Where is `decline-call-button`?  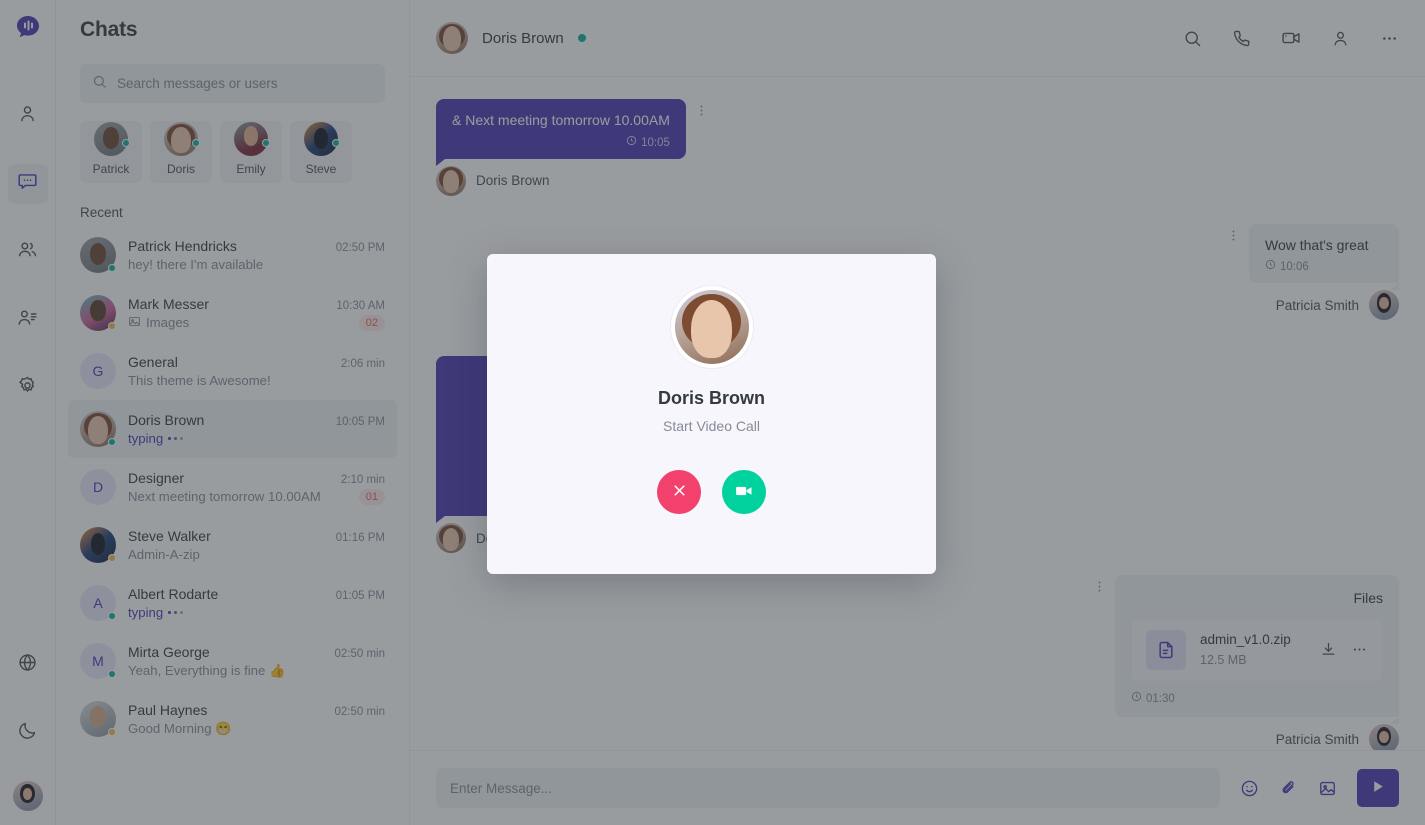
decline-call-button is located at coordinates (679, 492).